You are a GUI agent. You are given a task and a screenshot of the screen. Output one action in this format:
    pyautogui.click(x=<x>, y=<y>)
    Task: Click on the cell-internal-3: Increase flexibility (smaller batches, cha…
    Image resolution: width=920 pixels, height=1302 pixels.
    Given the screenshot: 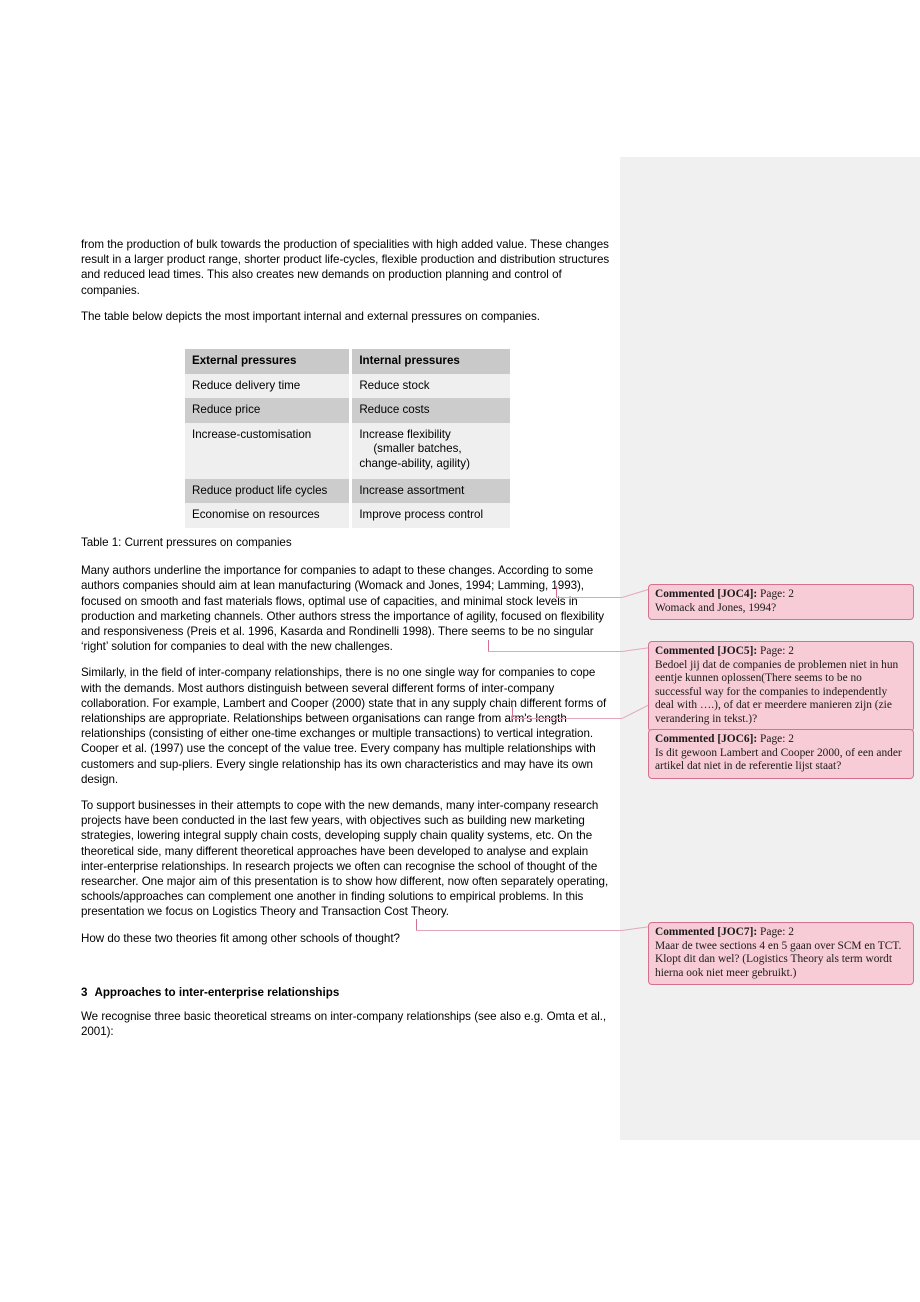 What is the action you would take?
    pyautogui.click(x=431, y=450)
    